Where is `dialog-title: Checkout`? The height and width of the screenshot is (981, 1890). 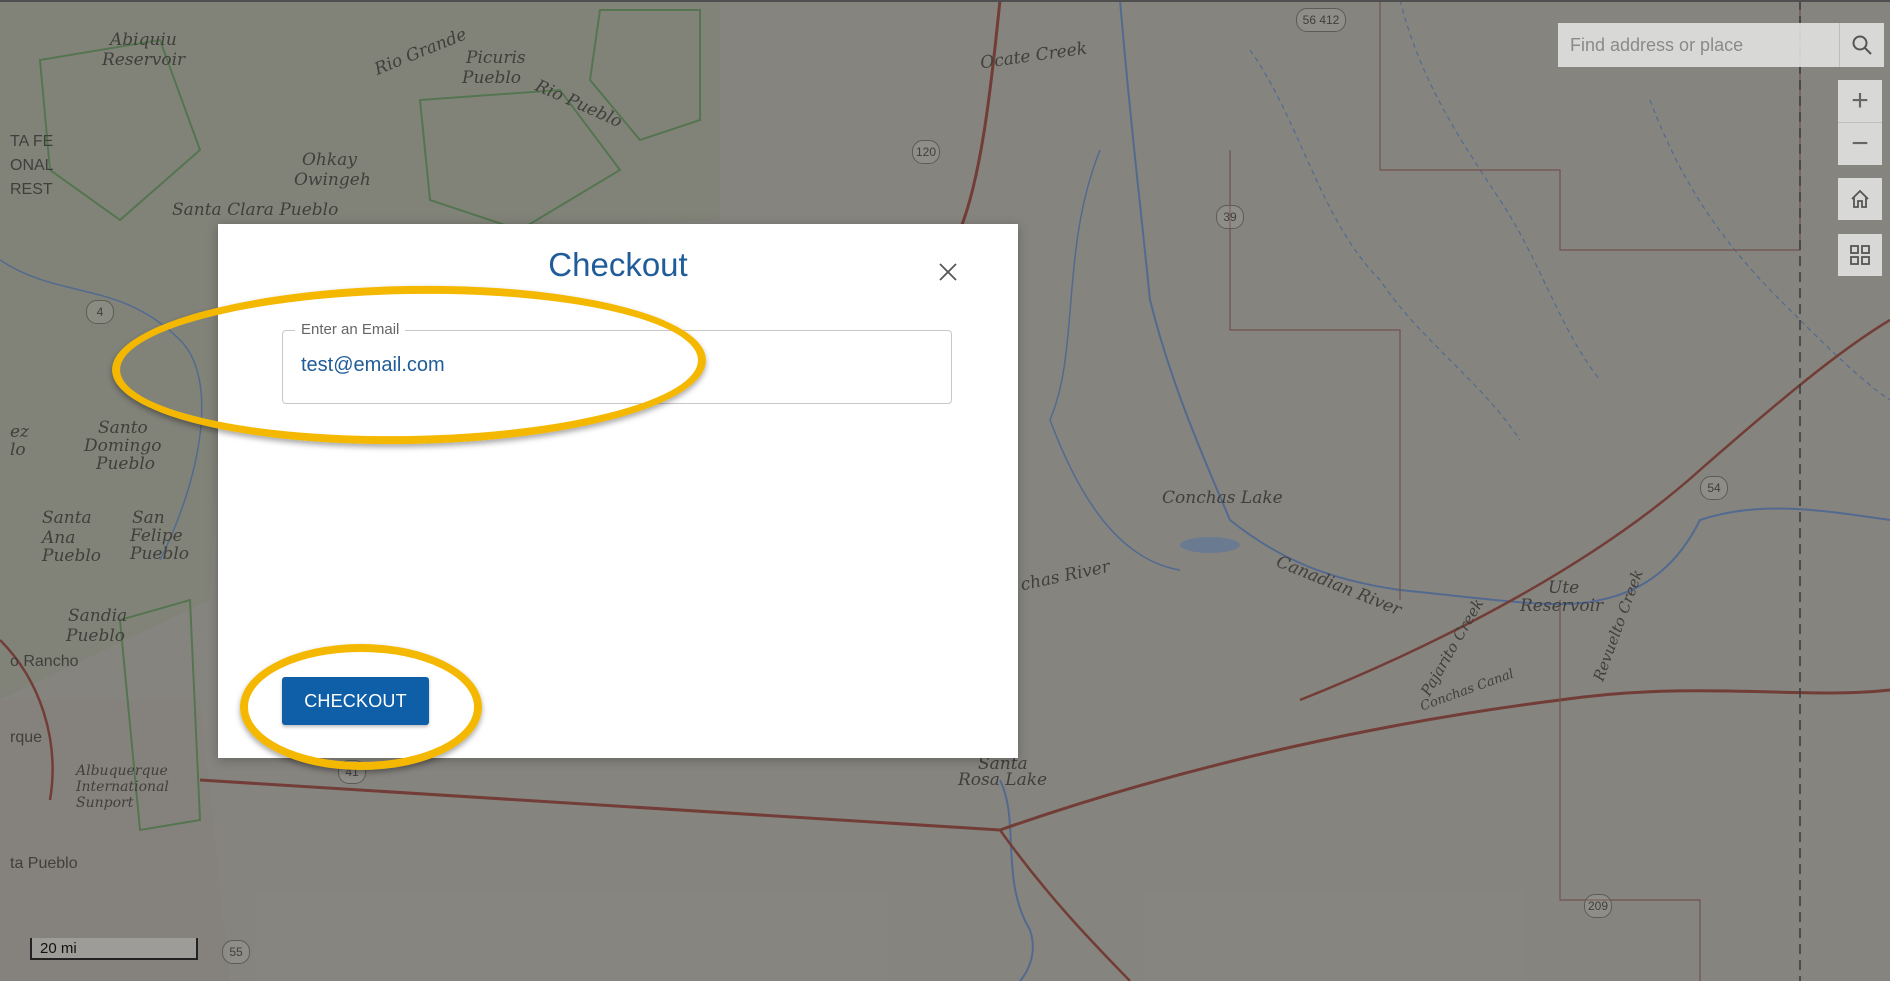
dialog-title: Checkout is located at coordinates (618, 264).